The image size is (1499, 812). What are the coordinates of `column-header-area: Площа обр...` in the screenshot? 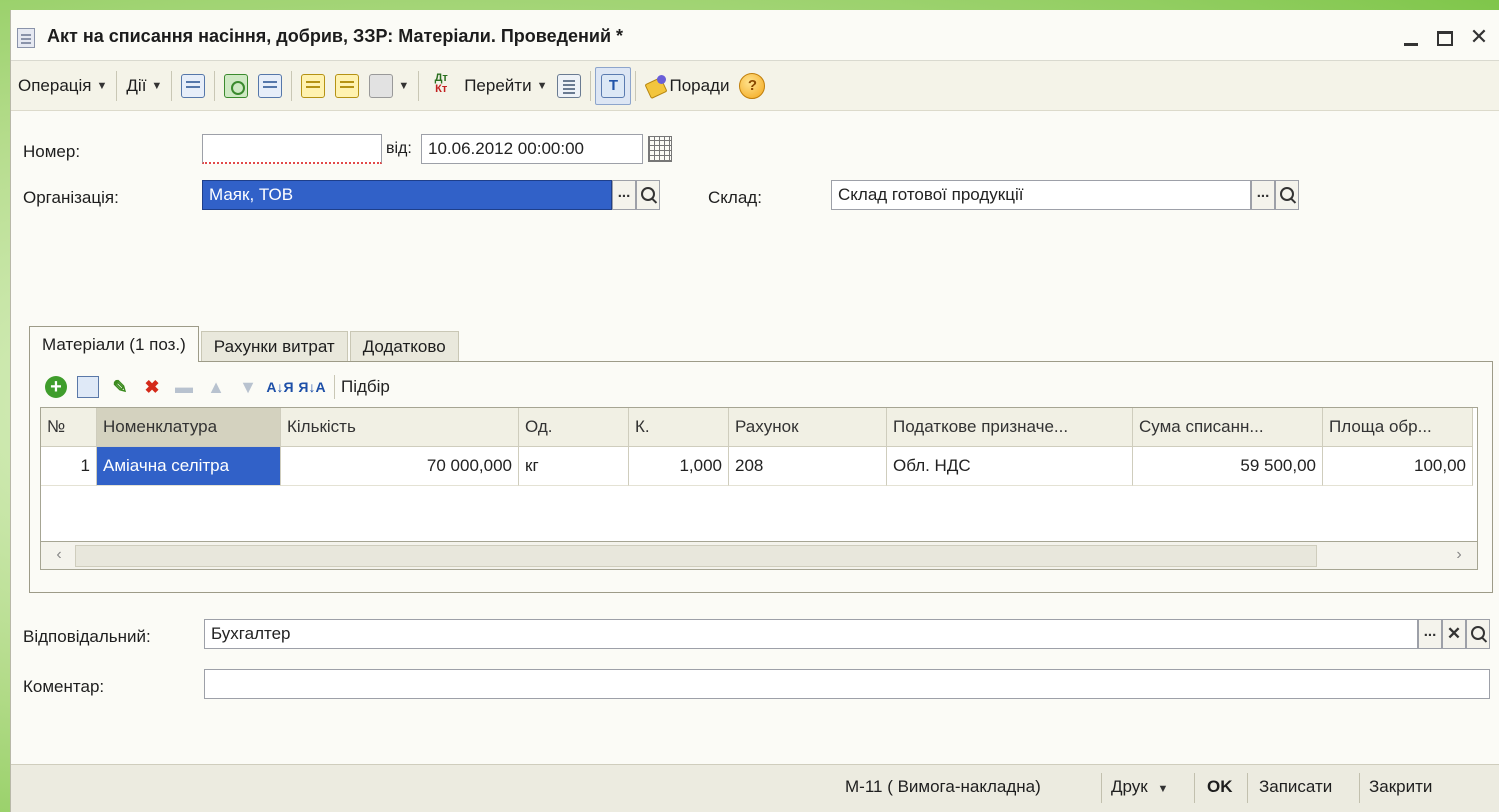 It's located at (1398, 427).